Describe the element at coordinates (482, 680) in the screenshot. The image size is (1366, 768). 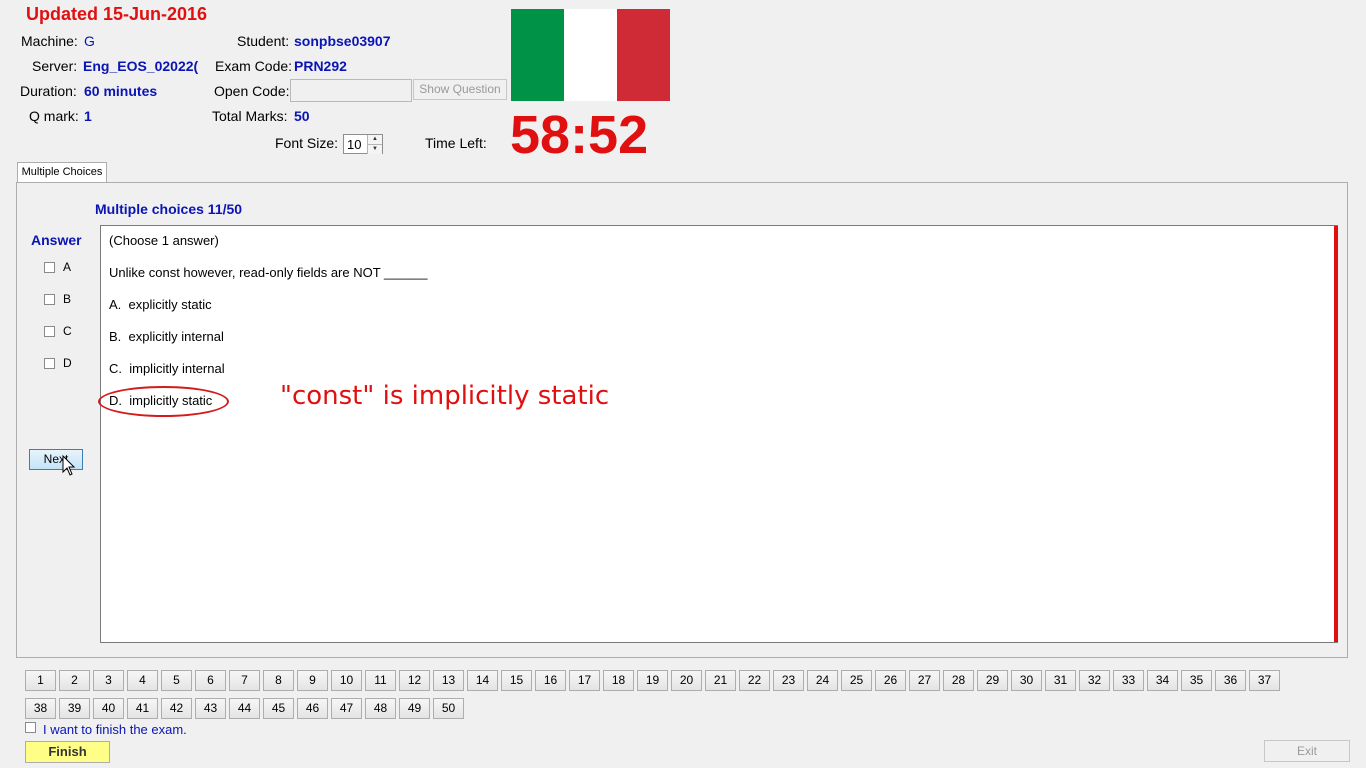
I see `question-nav-button: 14` at that location.